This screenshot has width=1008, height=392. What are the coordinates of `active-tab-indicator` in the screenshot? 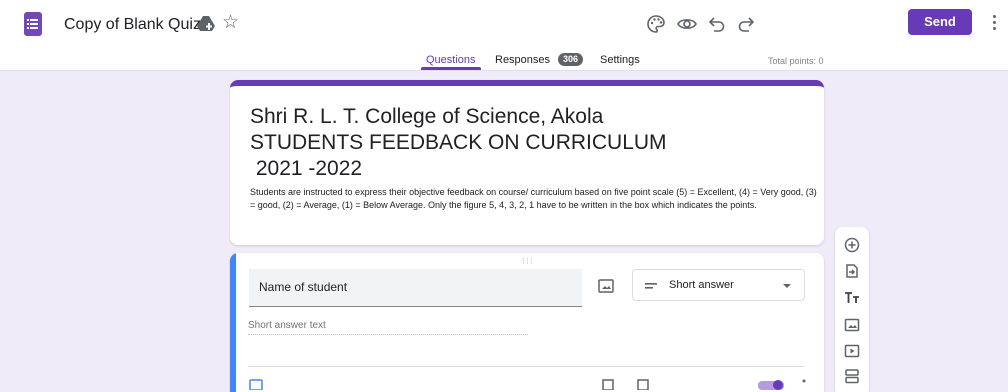 It's located at (451, 68).